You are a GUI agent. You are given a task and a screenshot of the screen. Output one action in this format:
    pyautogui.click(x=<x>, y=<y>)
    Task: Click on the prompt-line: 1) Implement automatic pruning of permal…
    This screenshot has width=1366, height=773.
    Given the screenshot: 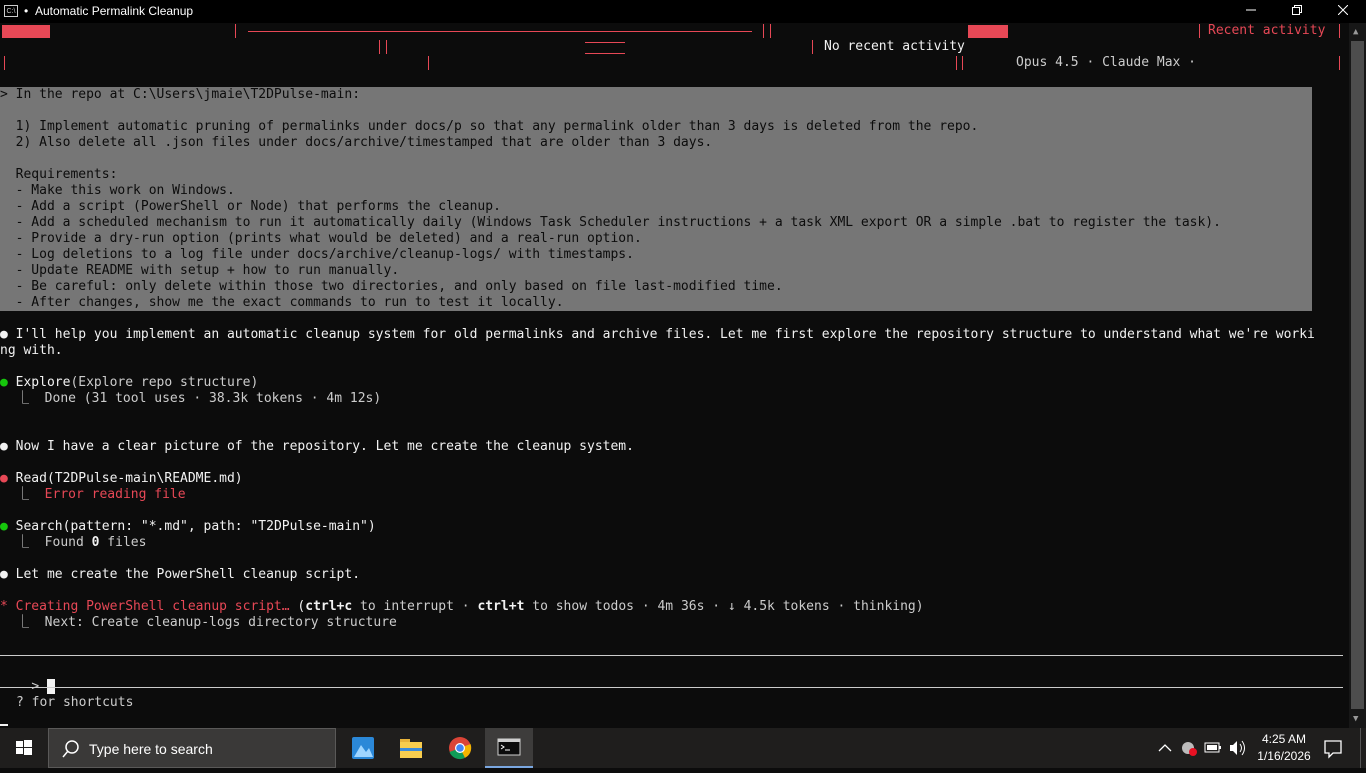 What is the action you would take?
    pyautogui.click(x=489, y=126)
    